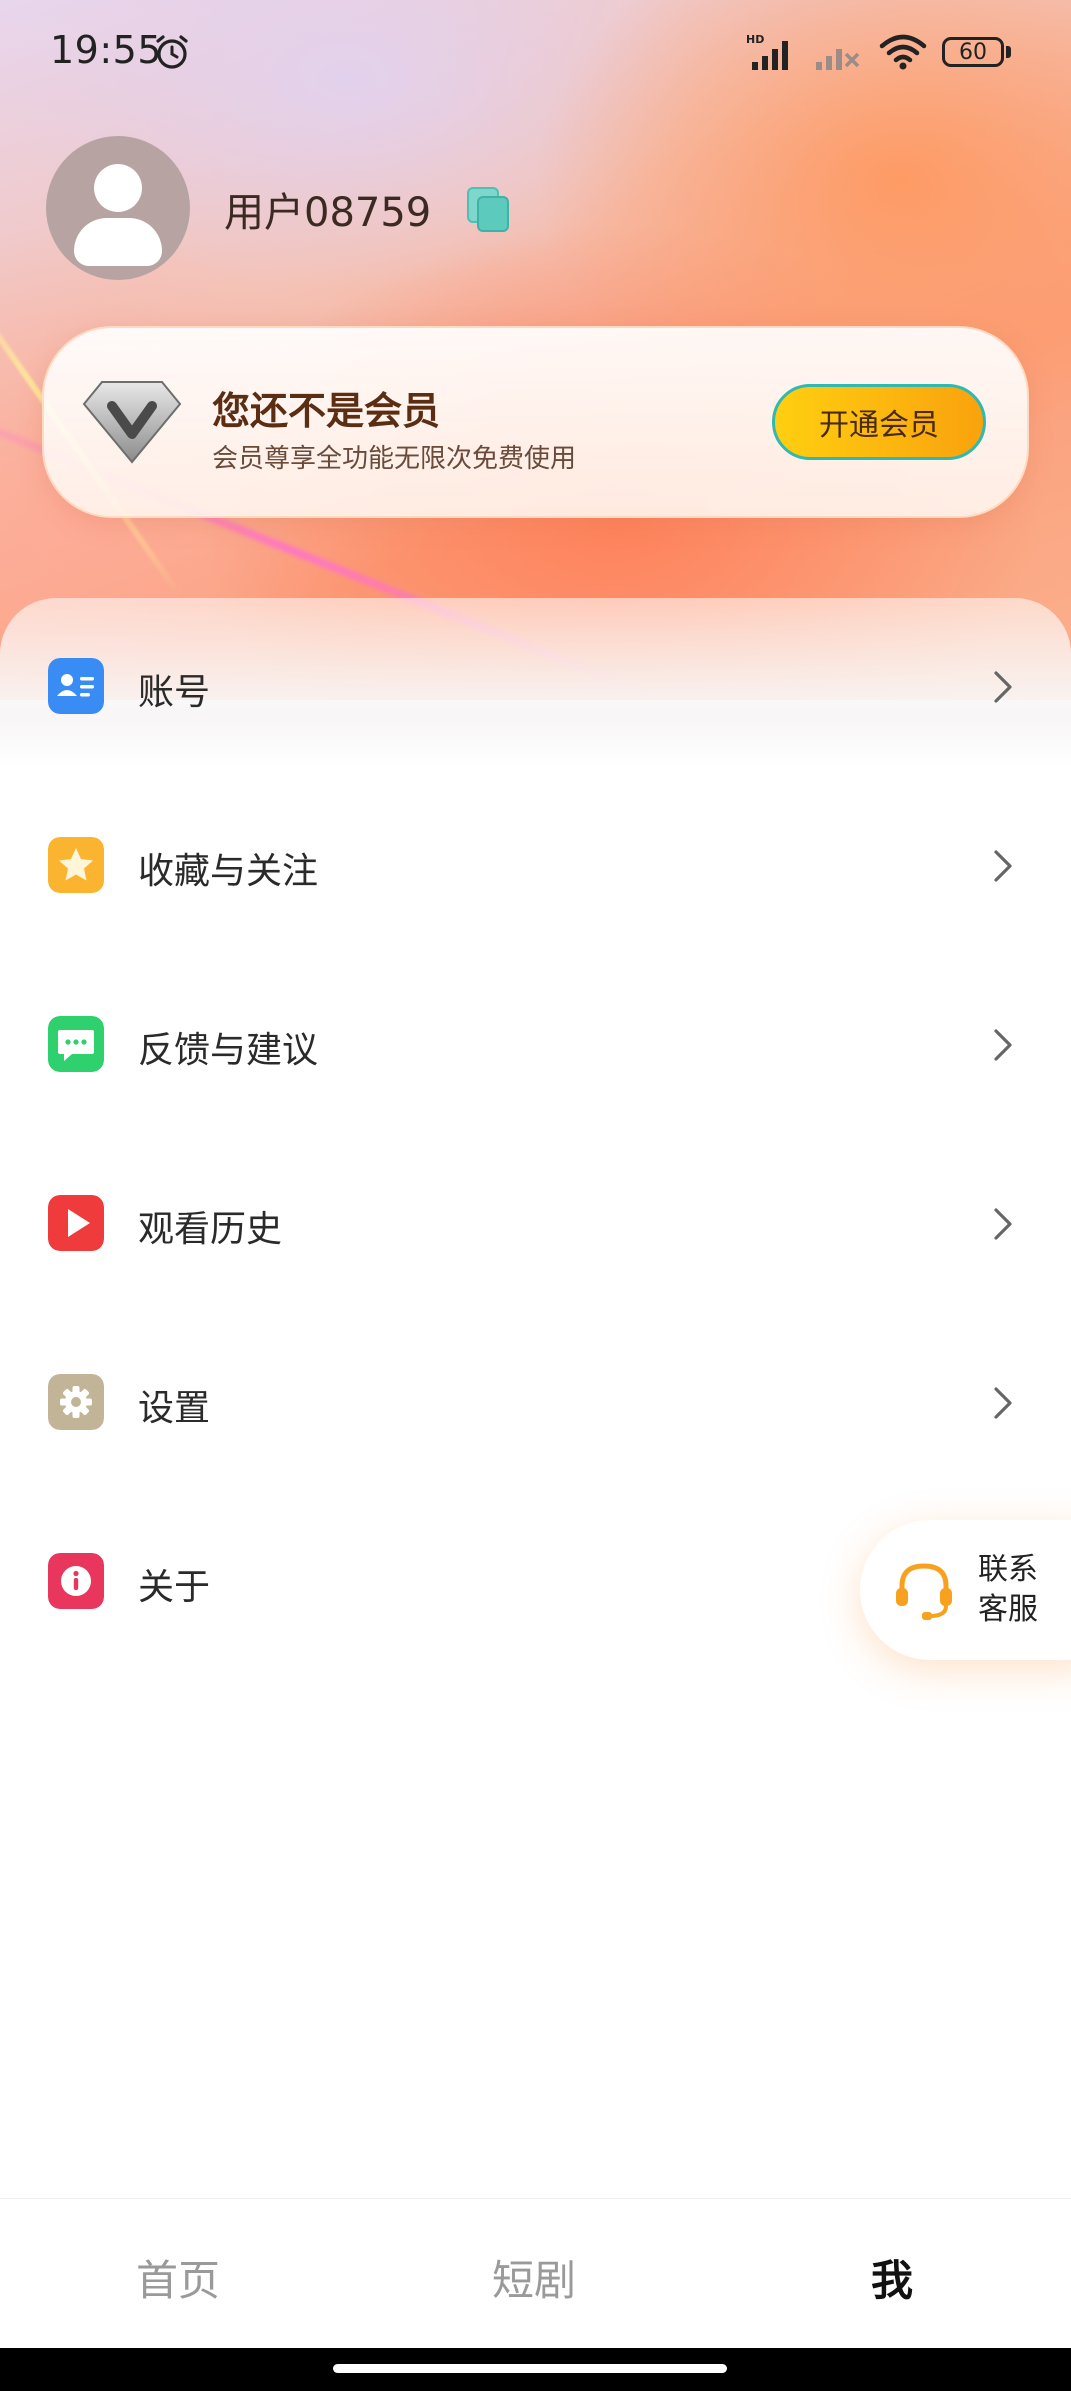 The image size is (1071, 2391). I want to click on headset-icon, so click(924, 1591).